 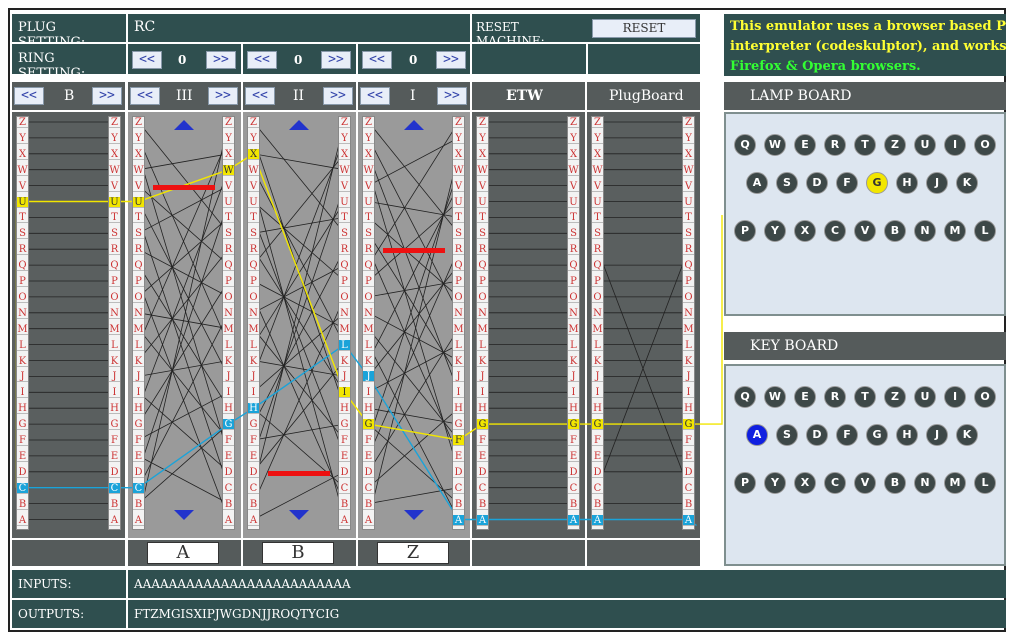 I want to click on keyboard-key: G, so click(x=877, y=435).